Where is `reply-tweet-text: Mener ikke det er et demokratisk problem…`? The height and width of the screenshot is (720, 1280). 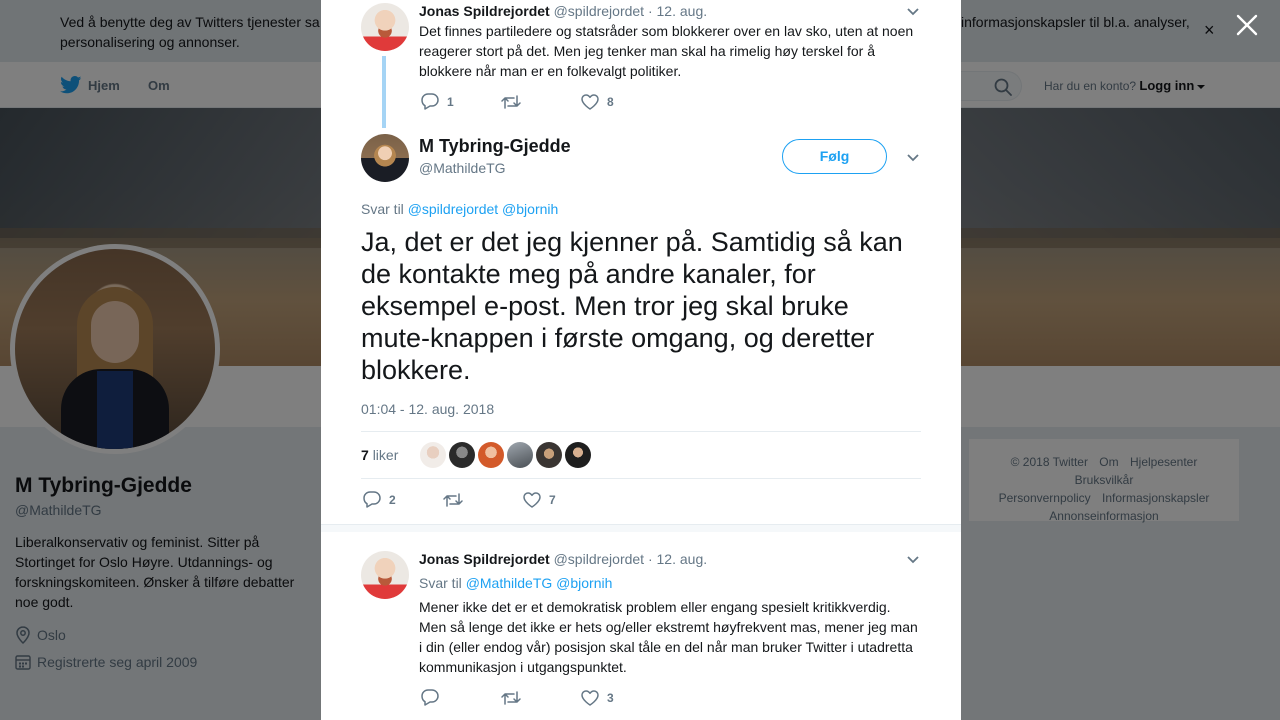 reply-tweet-text: Mener ikke det er et demokratisk problem… is located at coordinates (668, 637).